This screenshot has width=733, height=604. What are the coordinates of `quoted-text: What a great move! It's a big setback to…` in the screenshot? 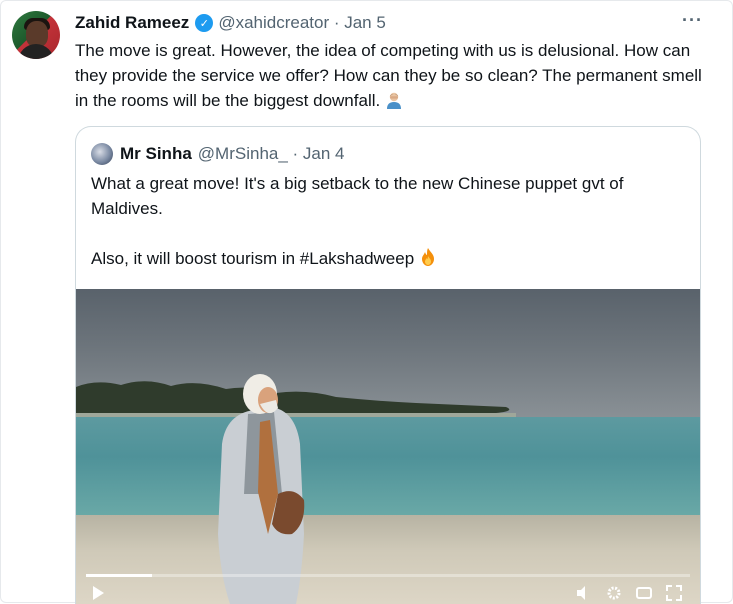 It's located at (391, 221).